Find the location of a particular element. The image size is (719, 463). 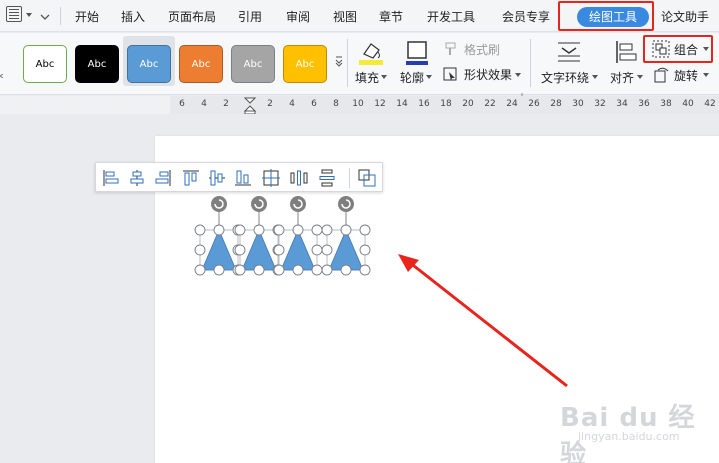

tab-developer: 开发工具 is located at coordinates (451, 16).